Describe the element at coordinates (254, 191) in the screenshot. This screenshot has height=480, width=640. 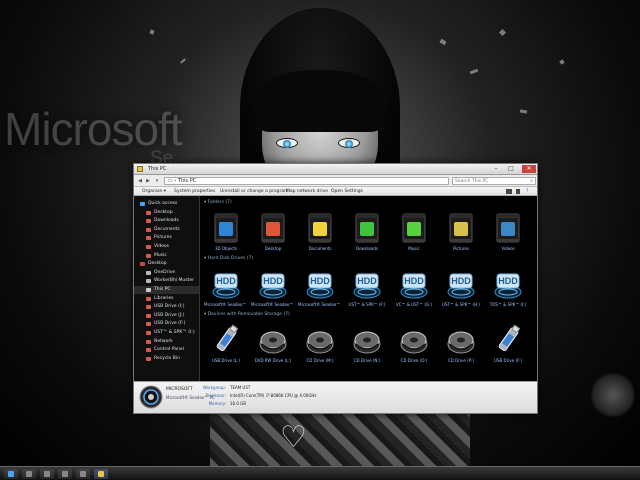
I see `uninstall-program-button: Uninstall or change a program` at that location.